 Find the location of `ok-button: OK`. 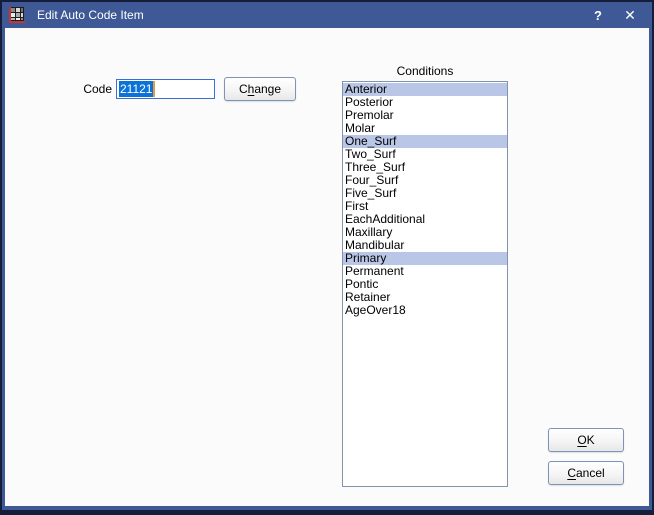

ok-button: OK is located at coordinates (586, 440).